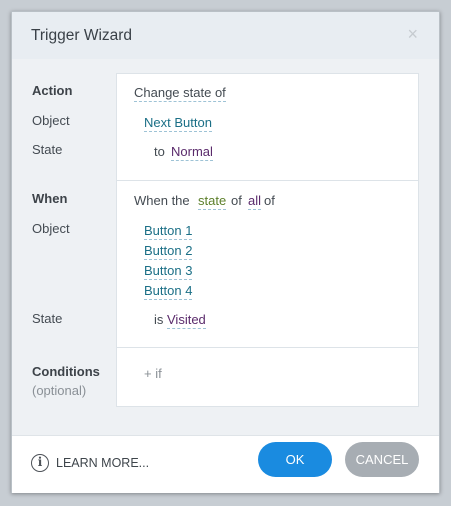 Image resolution: width=451 pixels, height=506 pixels. I want to click on when-state-selector: Visited, so click(186, 320).